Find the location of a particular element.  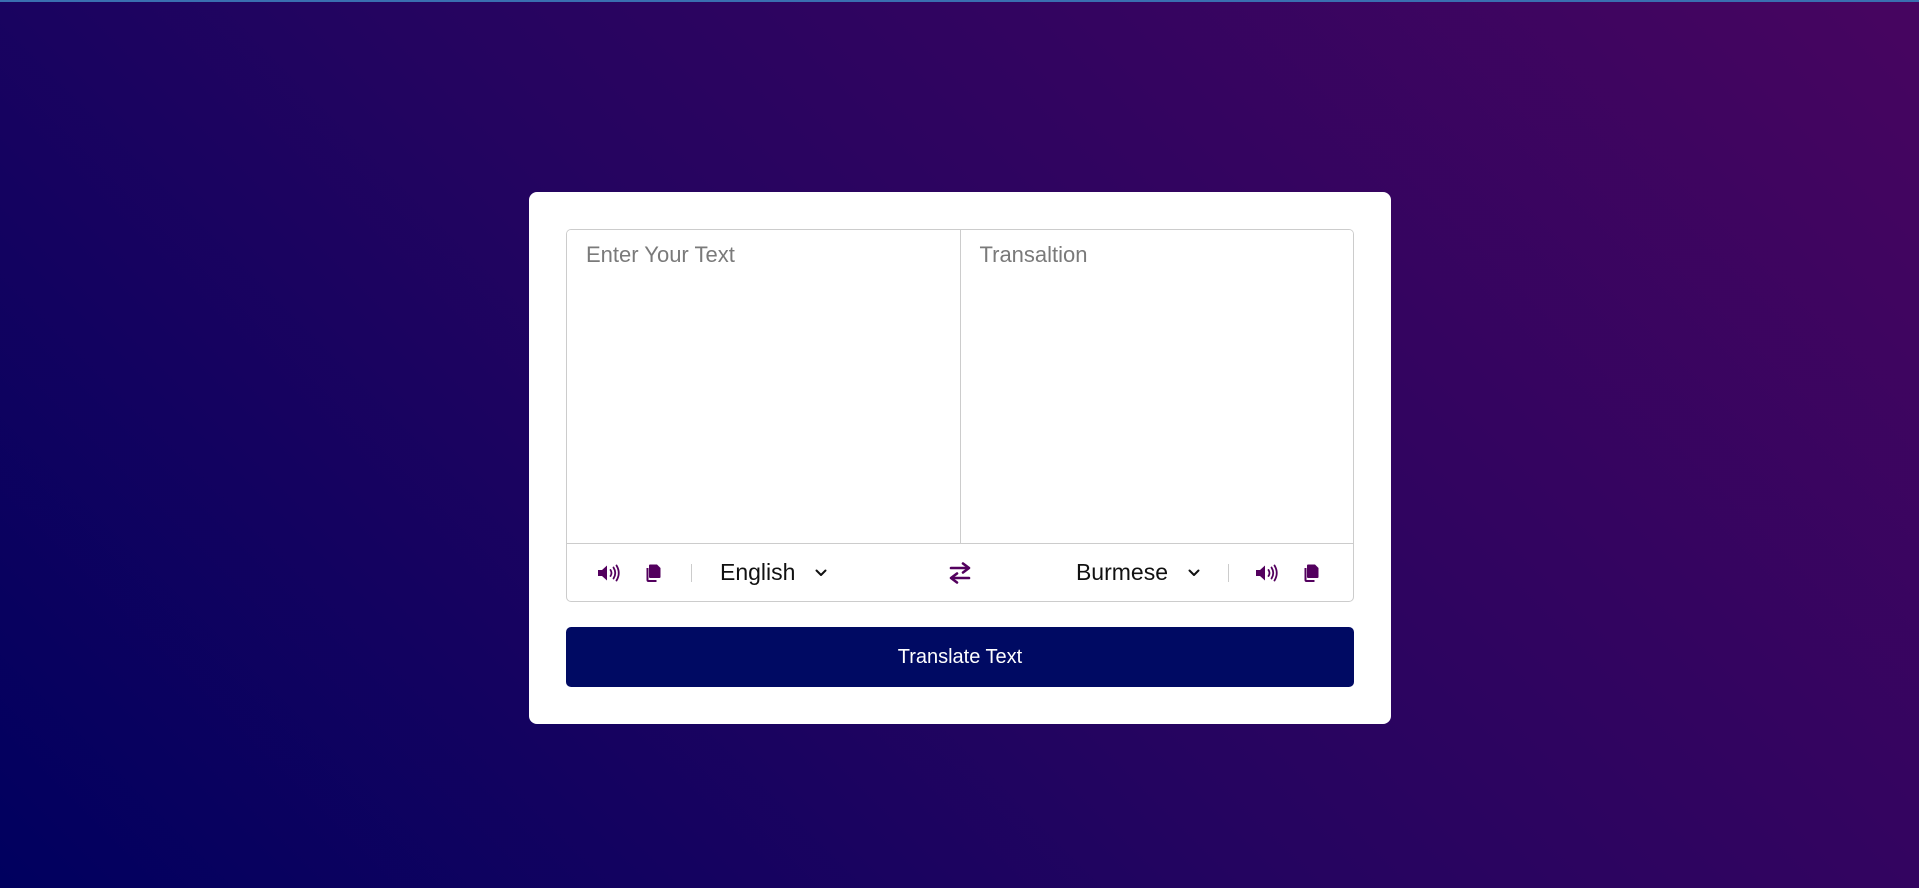

target-language-label: Burmese is located at coordinates (1121, 572).